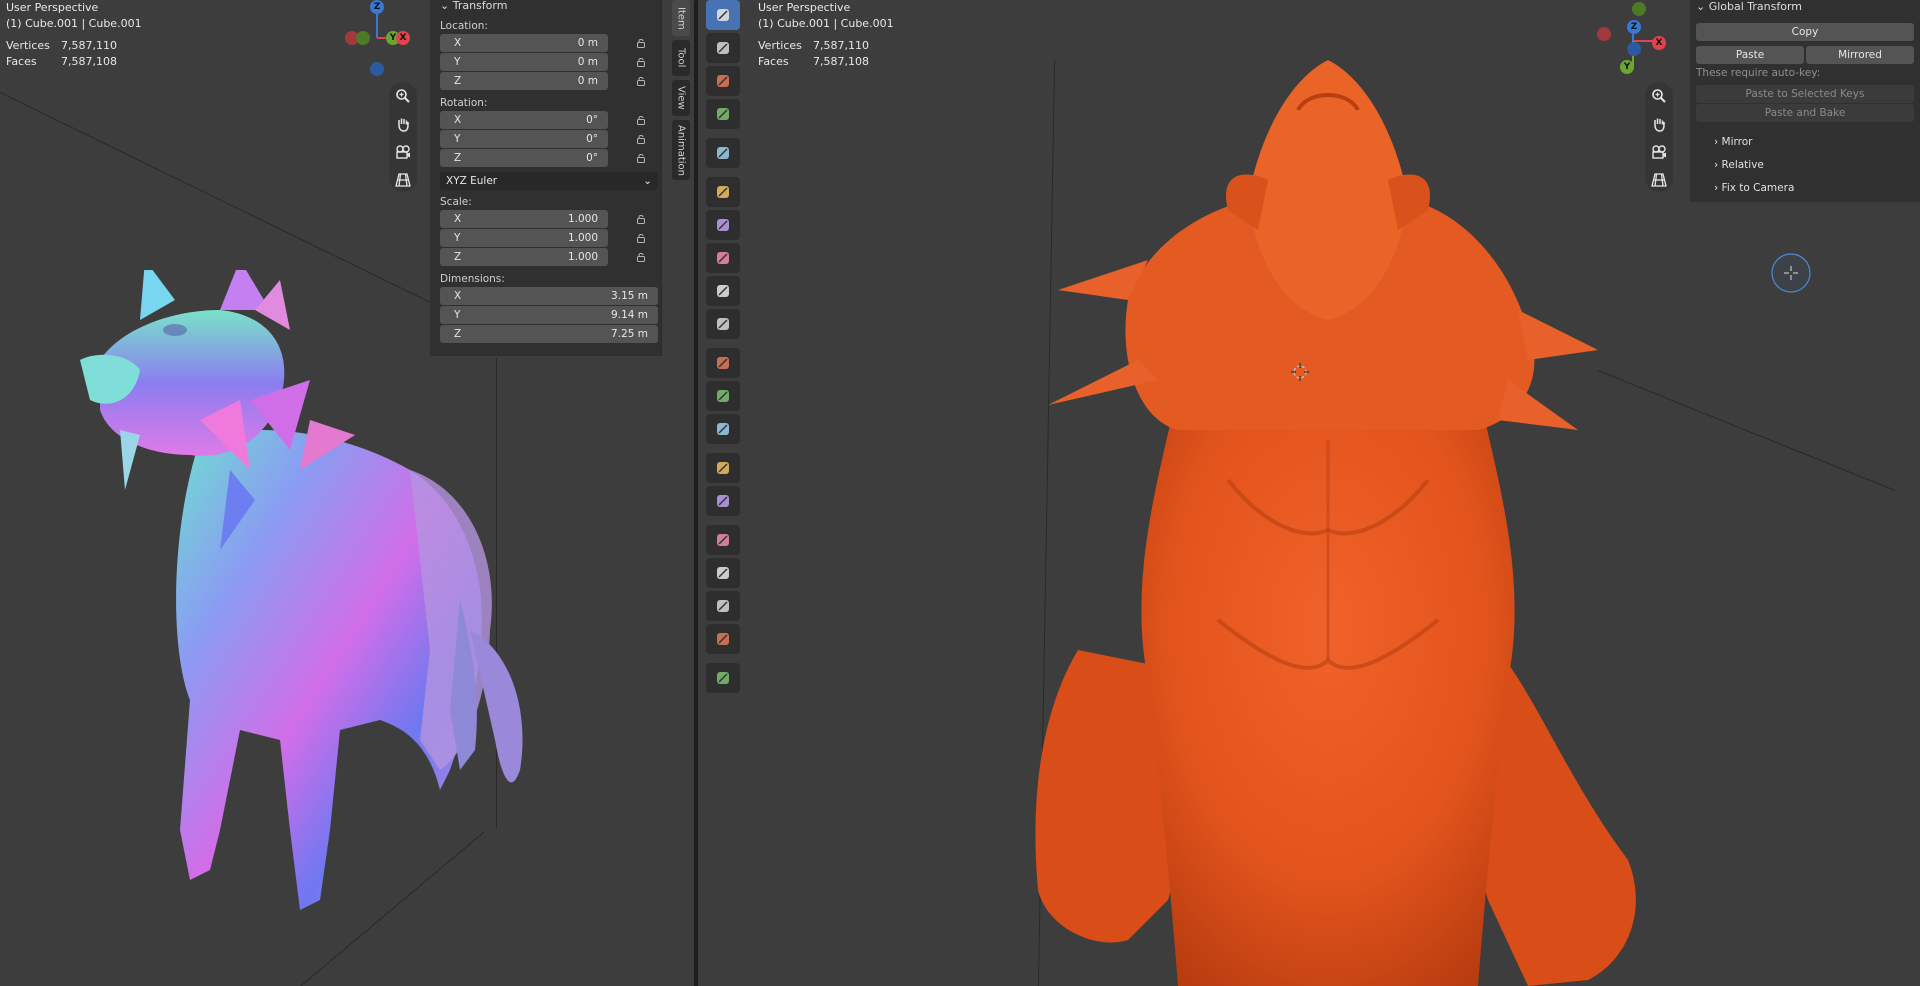 Image resolution: width=1920 pixels, height=986 pixels. I want to click on field-value: 1.000, so click(582, 238).